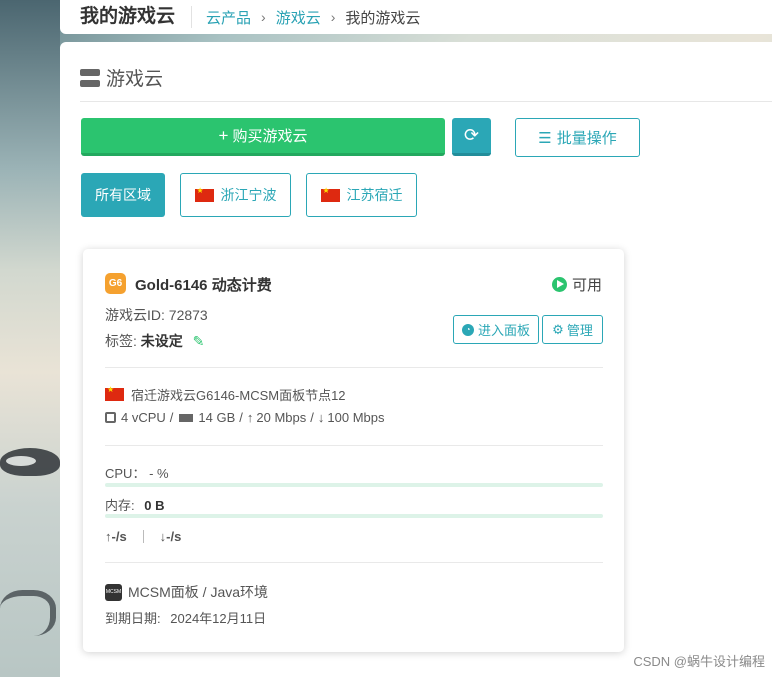  Describe the element at coordinates (186, 417) in the screenshot. I see `memory-icon` at that location.